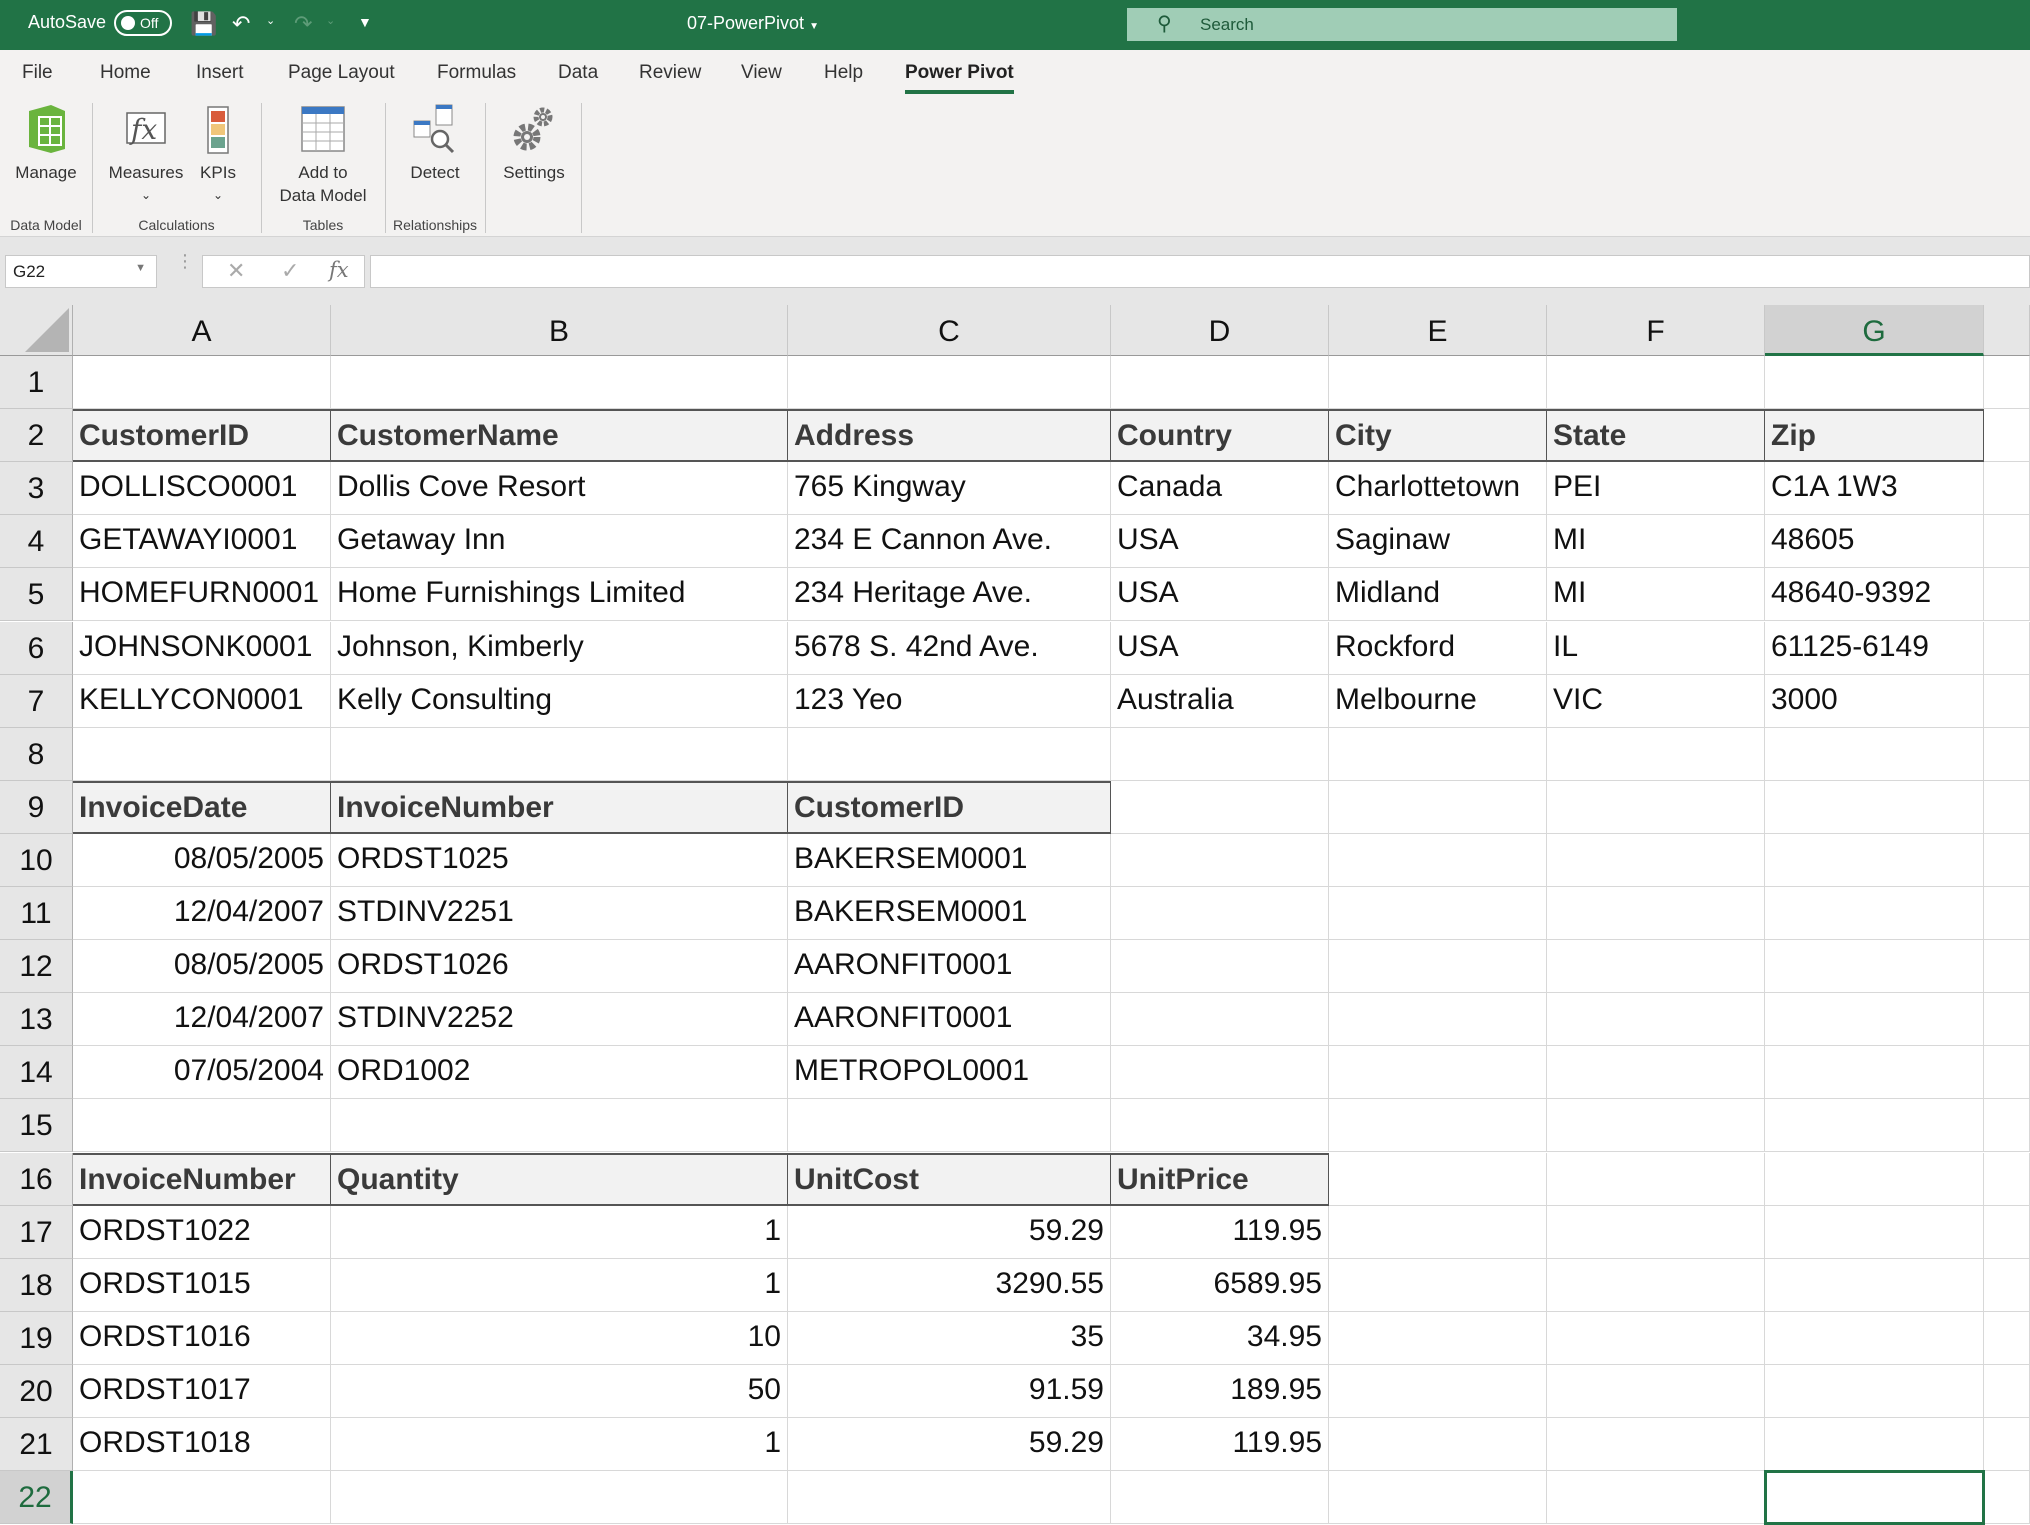 The height and width of the screenshot is (1525, 2030). What do you see at coordinates (202, 1445) in the screenshot?
I see `table-cell: ORDST1018` at bounding box center [202, 1445].